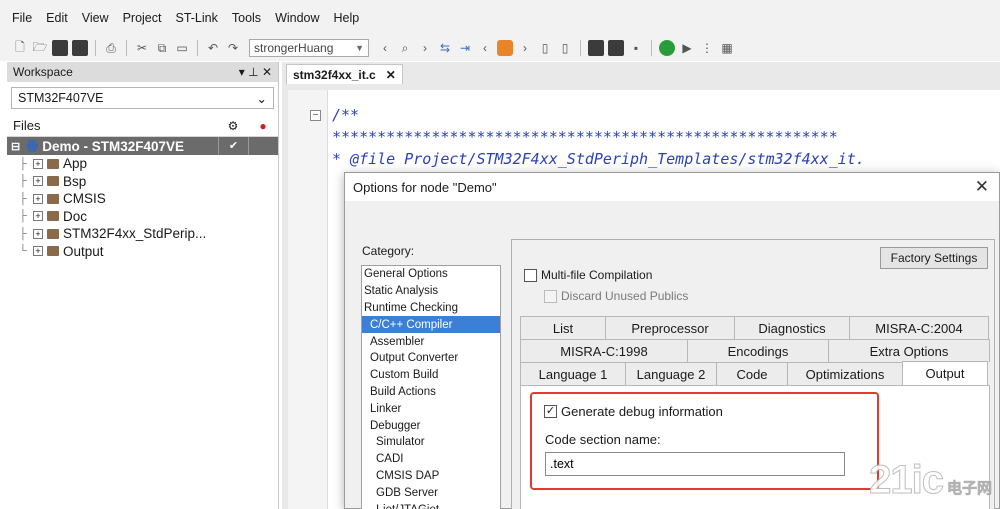 The height and width of the screenshot is (509, 1000). I want to click on tree-branch: ├, so click(23, 163).